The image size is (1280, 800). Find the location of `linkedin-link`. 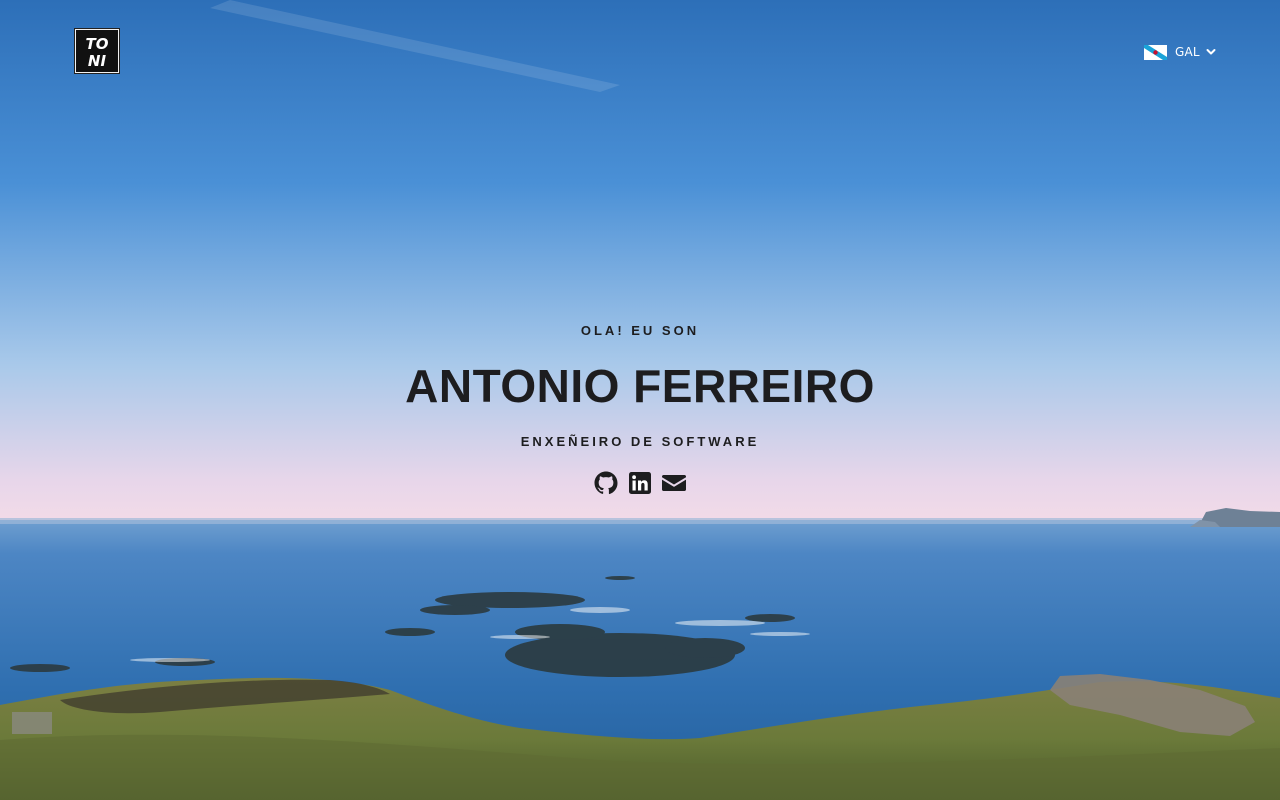

linkedin-link is located at coordinates (640, 483).